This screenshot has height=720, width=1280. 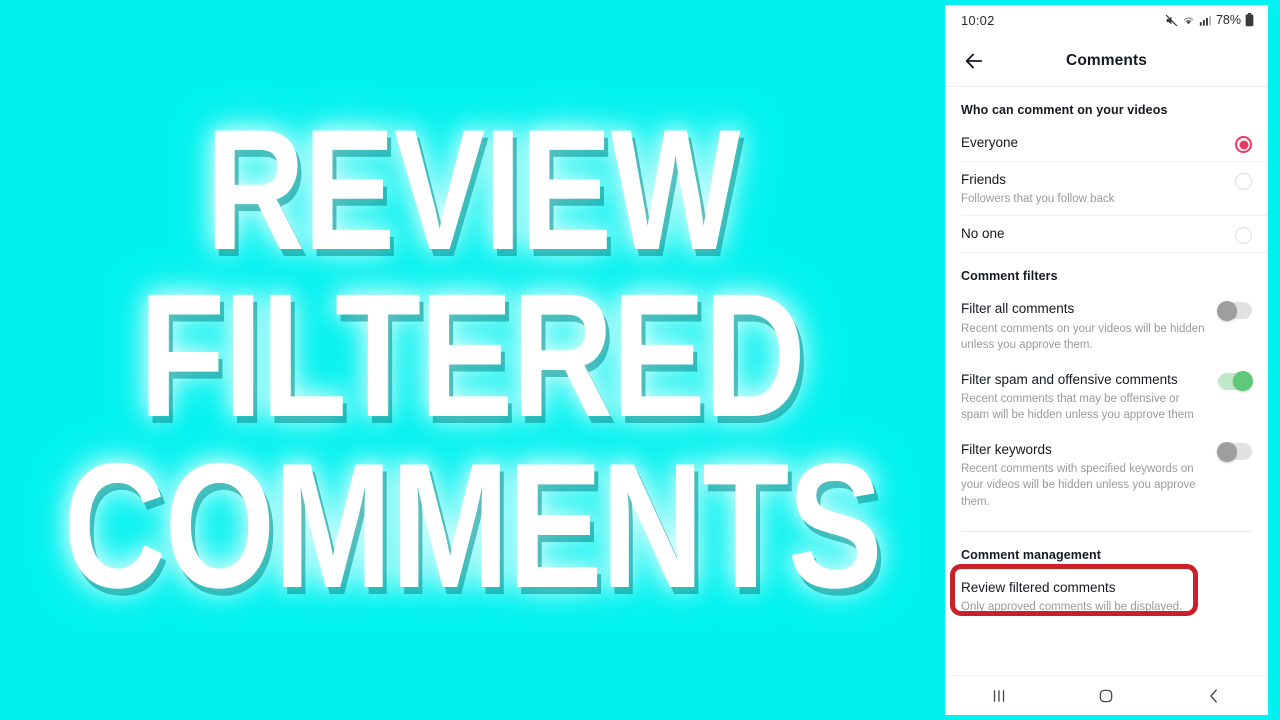 What do you see at coordinates (984, 179) in the screenshot?
I see `setting-title: Friends` at bounding box center [984, 179].